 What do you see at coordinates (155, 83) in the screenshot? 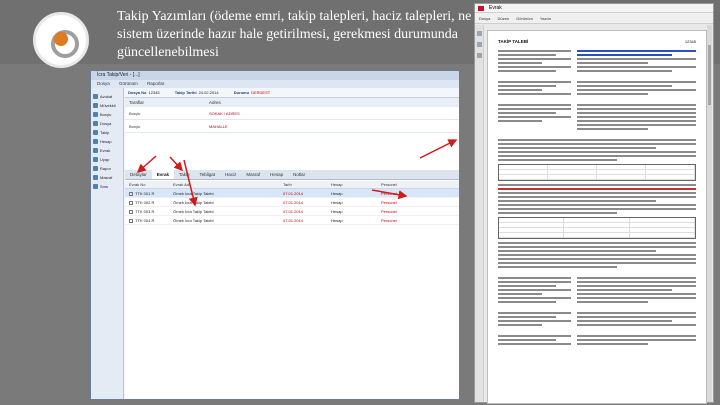
I see `menu-item-reports: Raporlar` at bounding box center [155, 83].